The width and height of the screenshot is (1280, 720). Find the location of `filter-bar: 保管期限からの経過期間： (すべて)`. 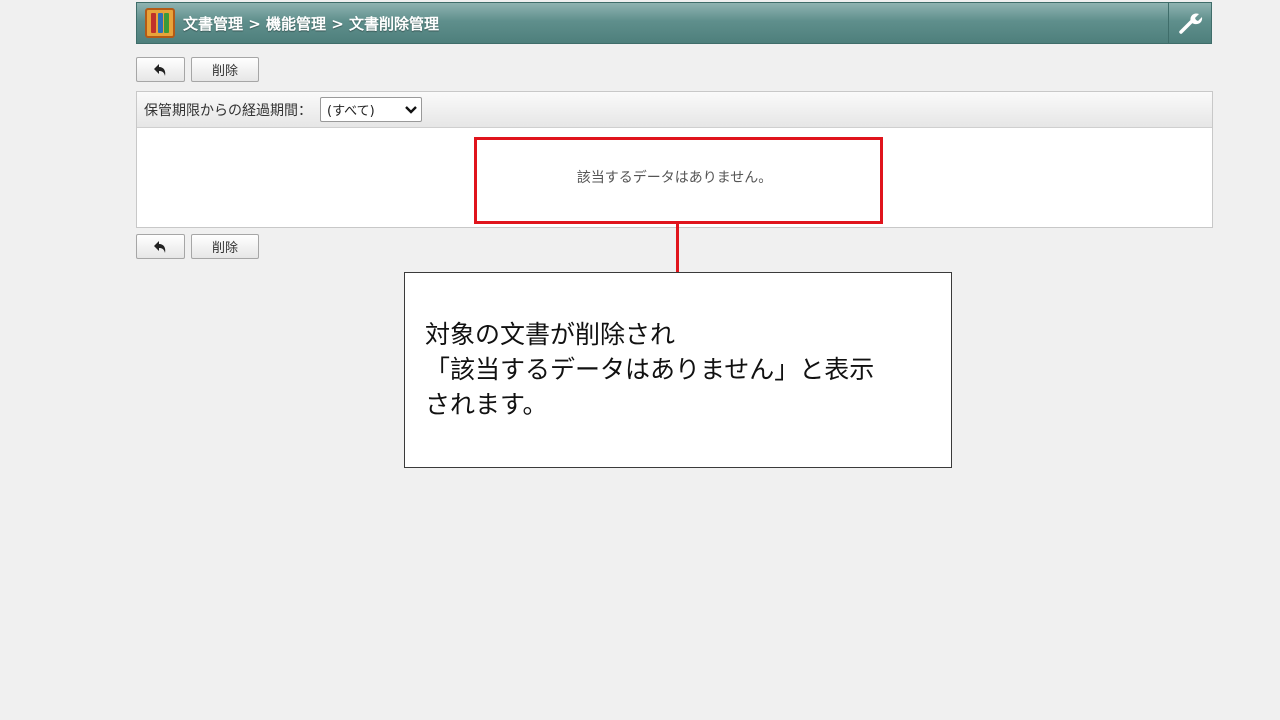

filter-bar: 保管期限からの経過期間： (すべて) is located at coordinates (674, 110).